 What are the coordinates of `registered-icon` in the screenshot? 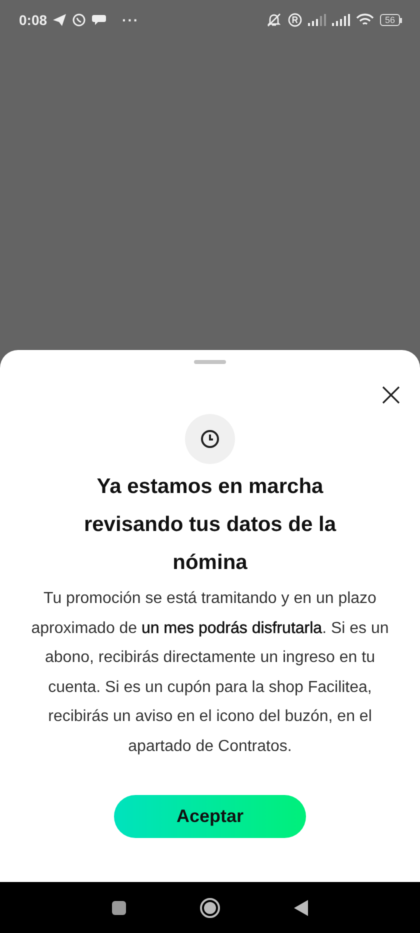 It's located at (295, 20).